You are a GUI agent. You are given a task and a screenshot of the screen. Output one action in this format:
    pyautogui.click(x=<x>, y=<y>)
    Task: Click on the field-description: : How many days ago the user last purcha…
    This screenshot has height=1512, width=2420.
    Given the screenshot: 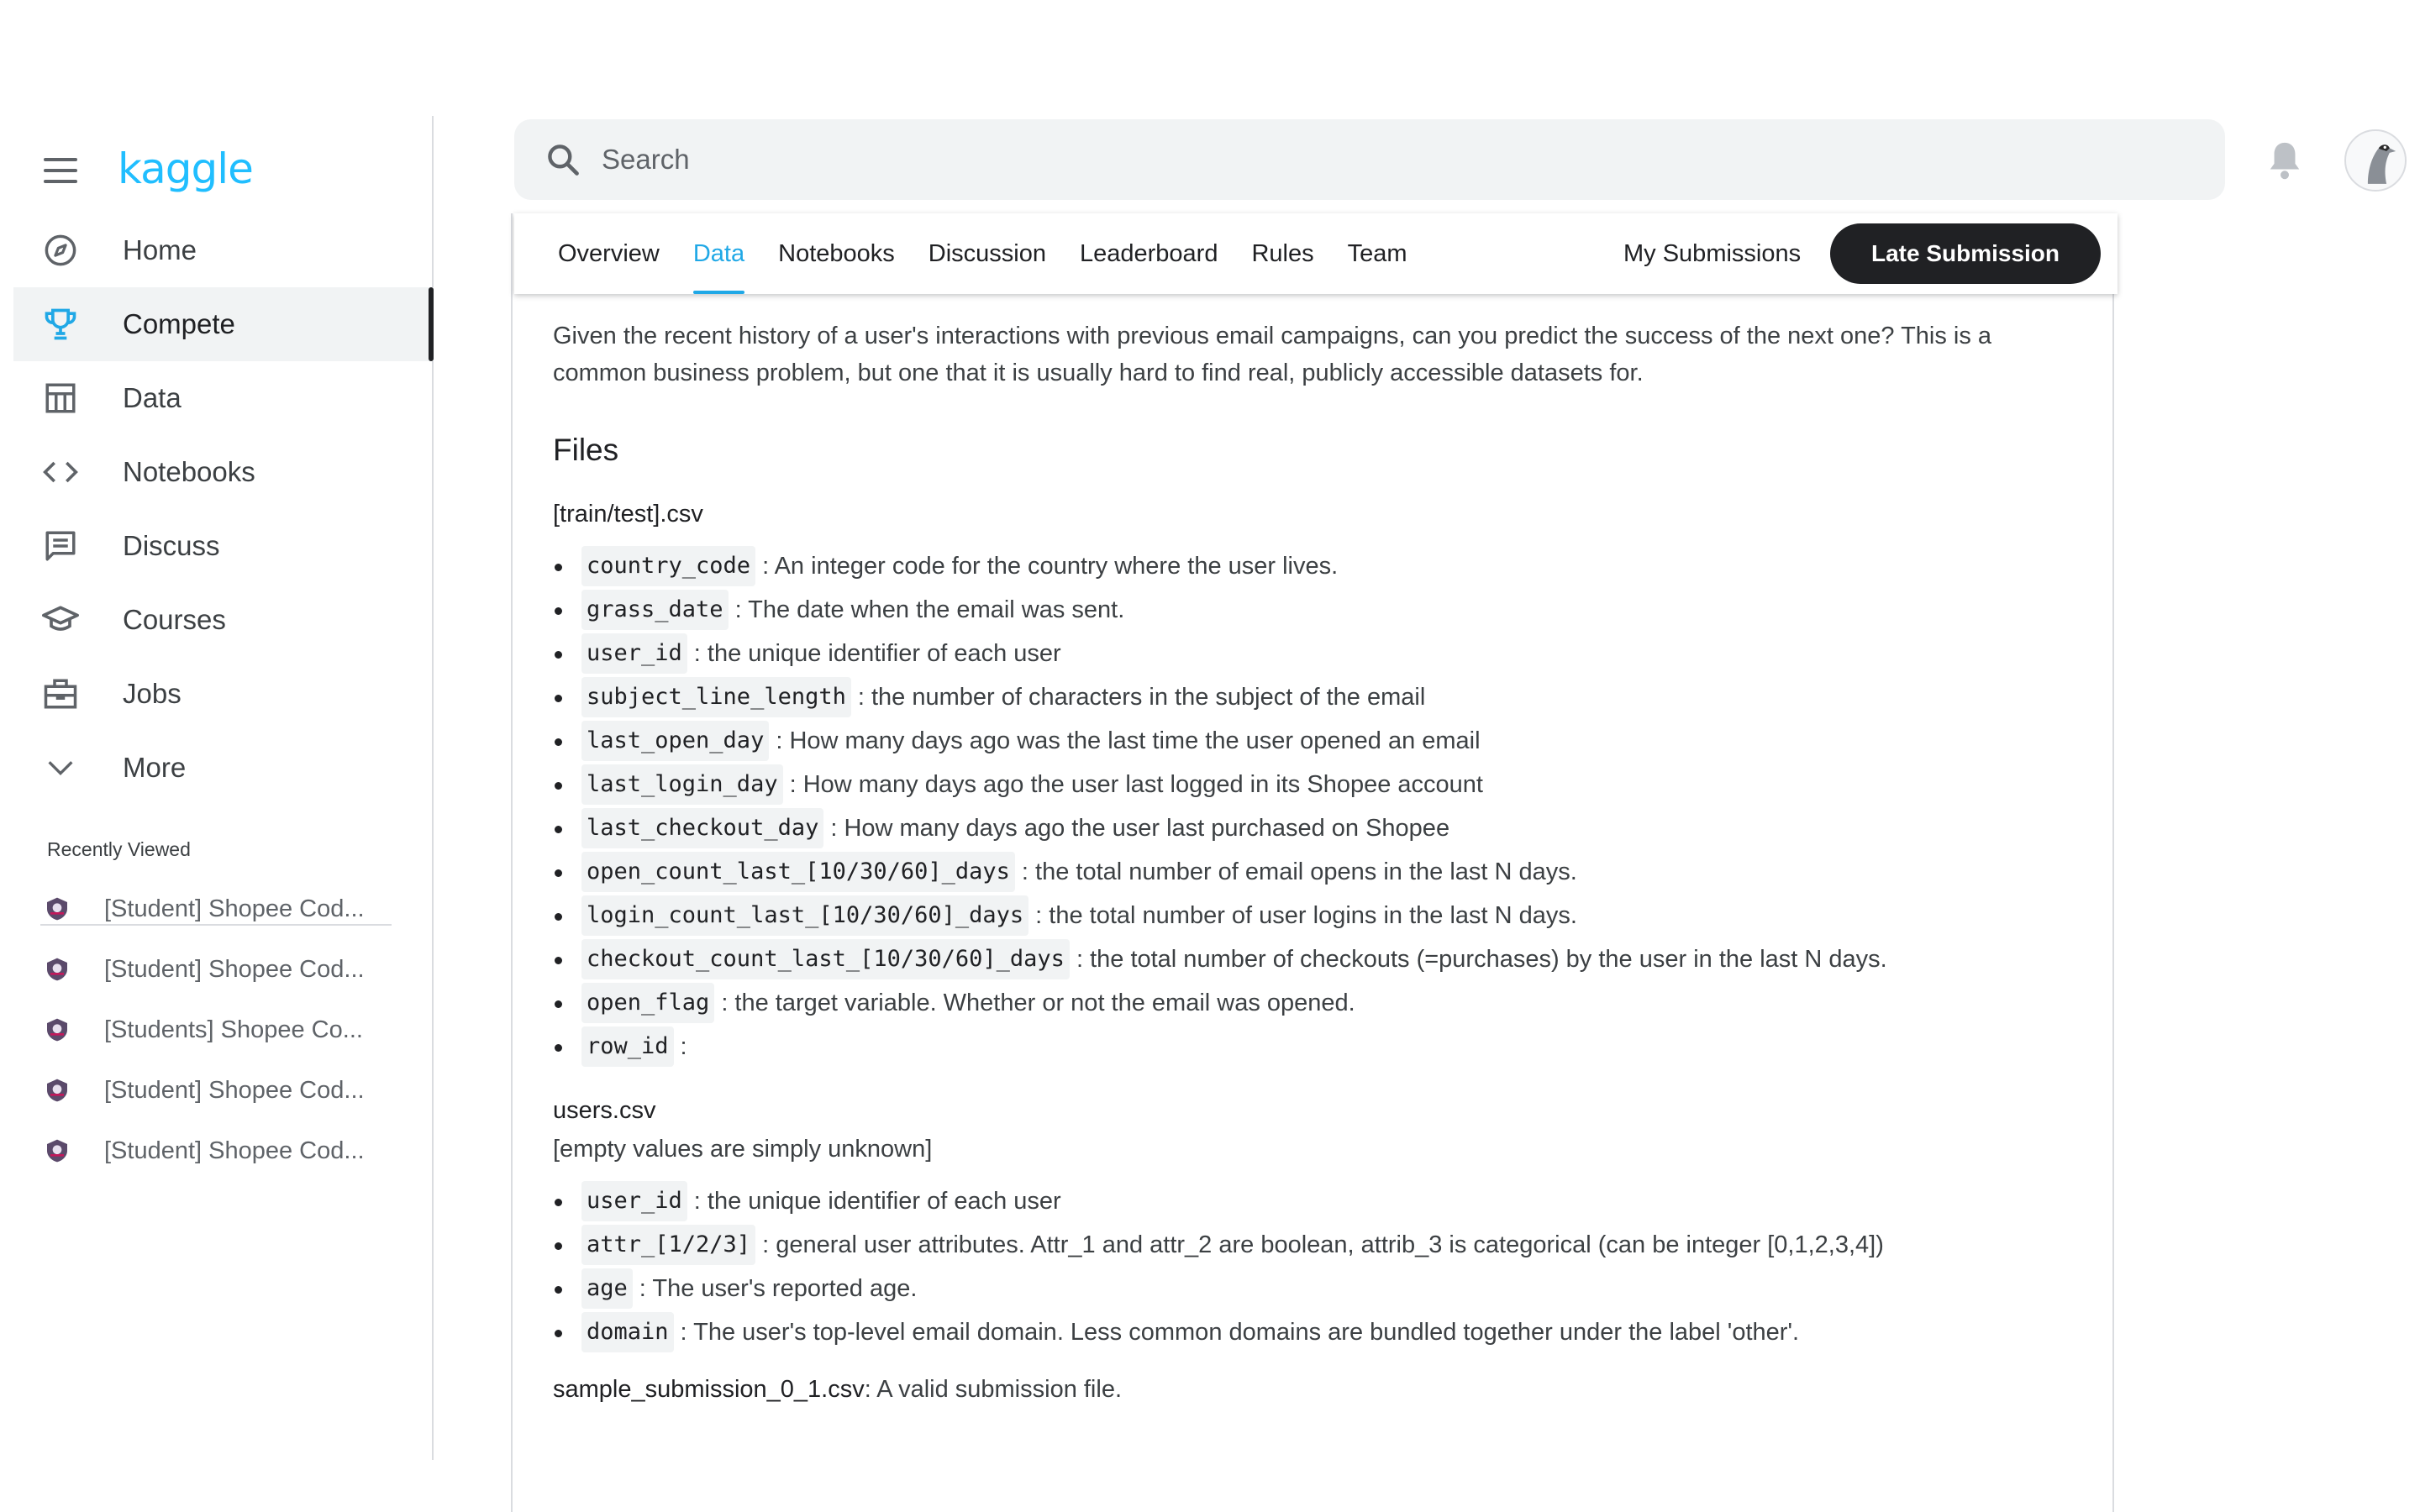 What is the action you would take?
    pyautogui.click(x=1140, y=828)
    